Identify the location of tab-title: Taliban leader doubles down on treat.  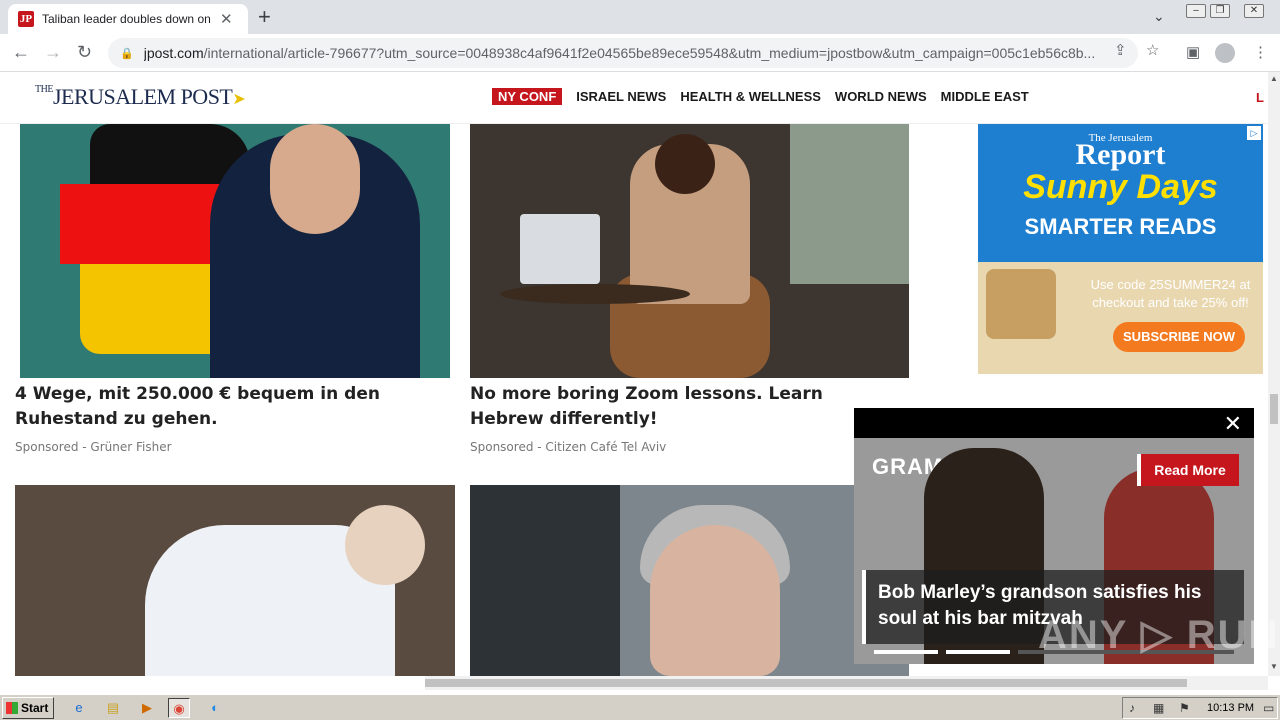
(128, 19).